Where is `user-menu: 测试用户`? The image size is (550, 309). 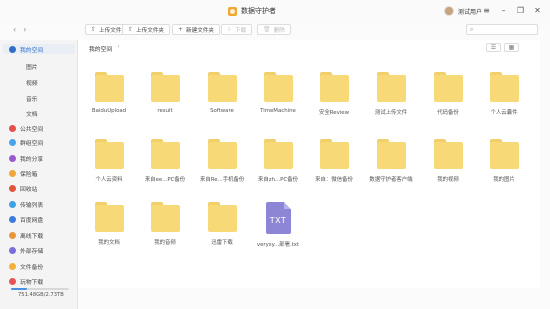
user-menu: 测试用户 is located at coordinates (463, 11).